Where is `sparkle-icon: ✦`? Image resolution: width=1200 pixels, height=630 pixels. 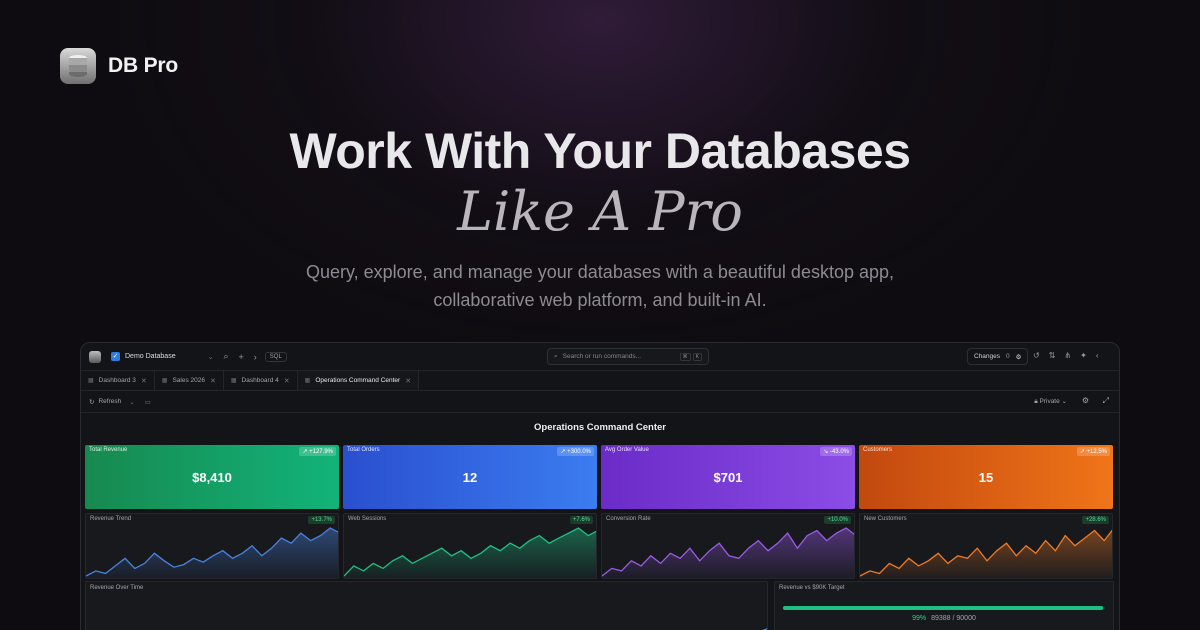
sparkle-icon: ✦ is located at coordinates (1083, 355).